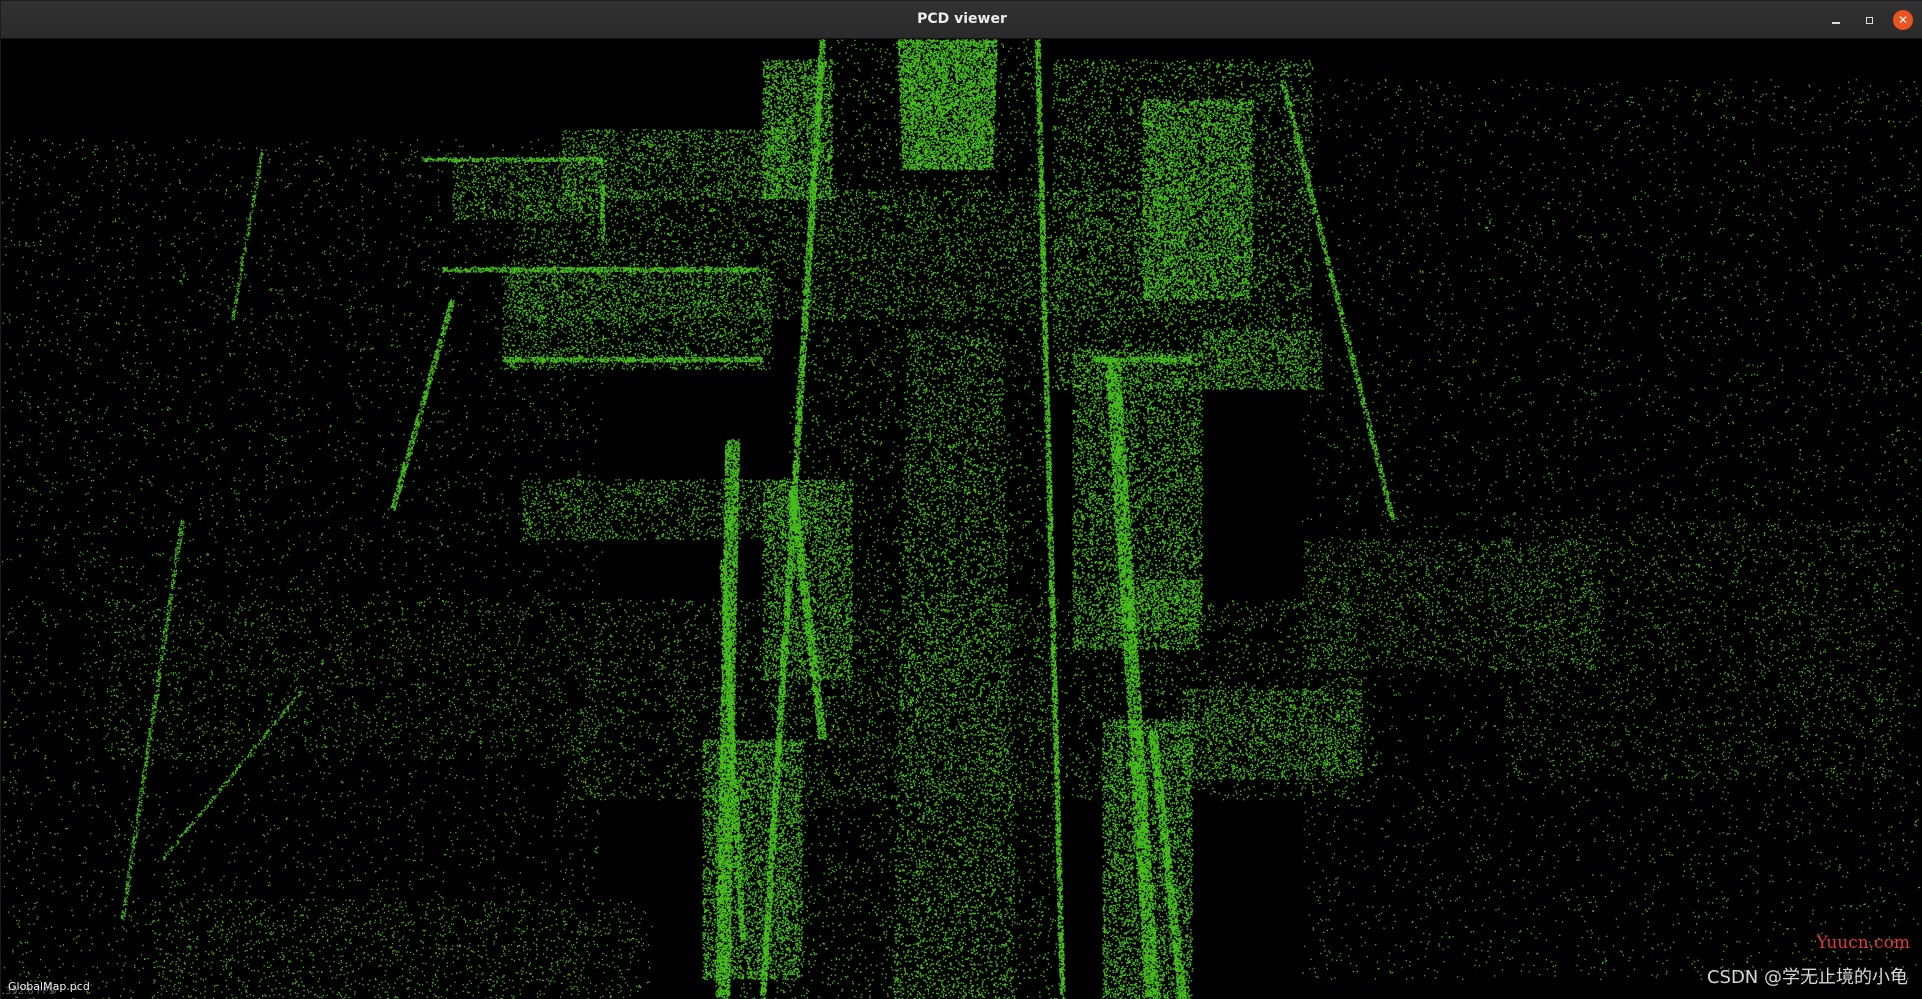 This screenshot has width=1922, height=999. I want to click on author-watermark: CSDN @学无止境的小龟, so click(1807, 976).